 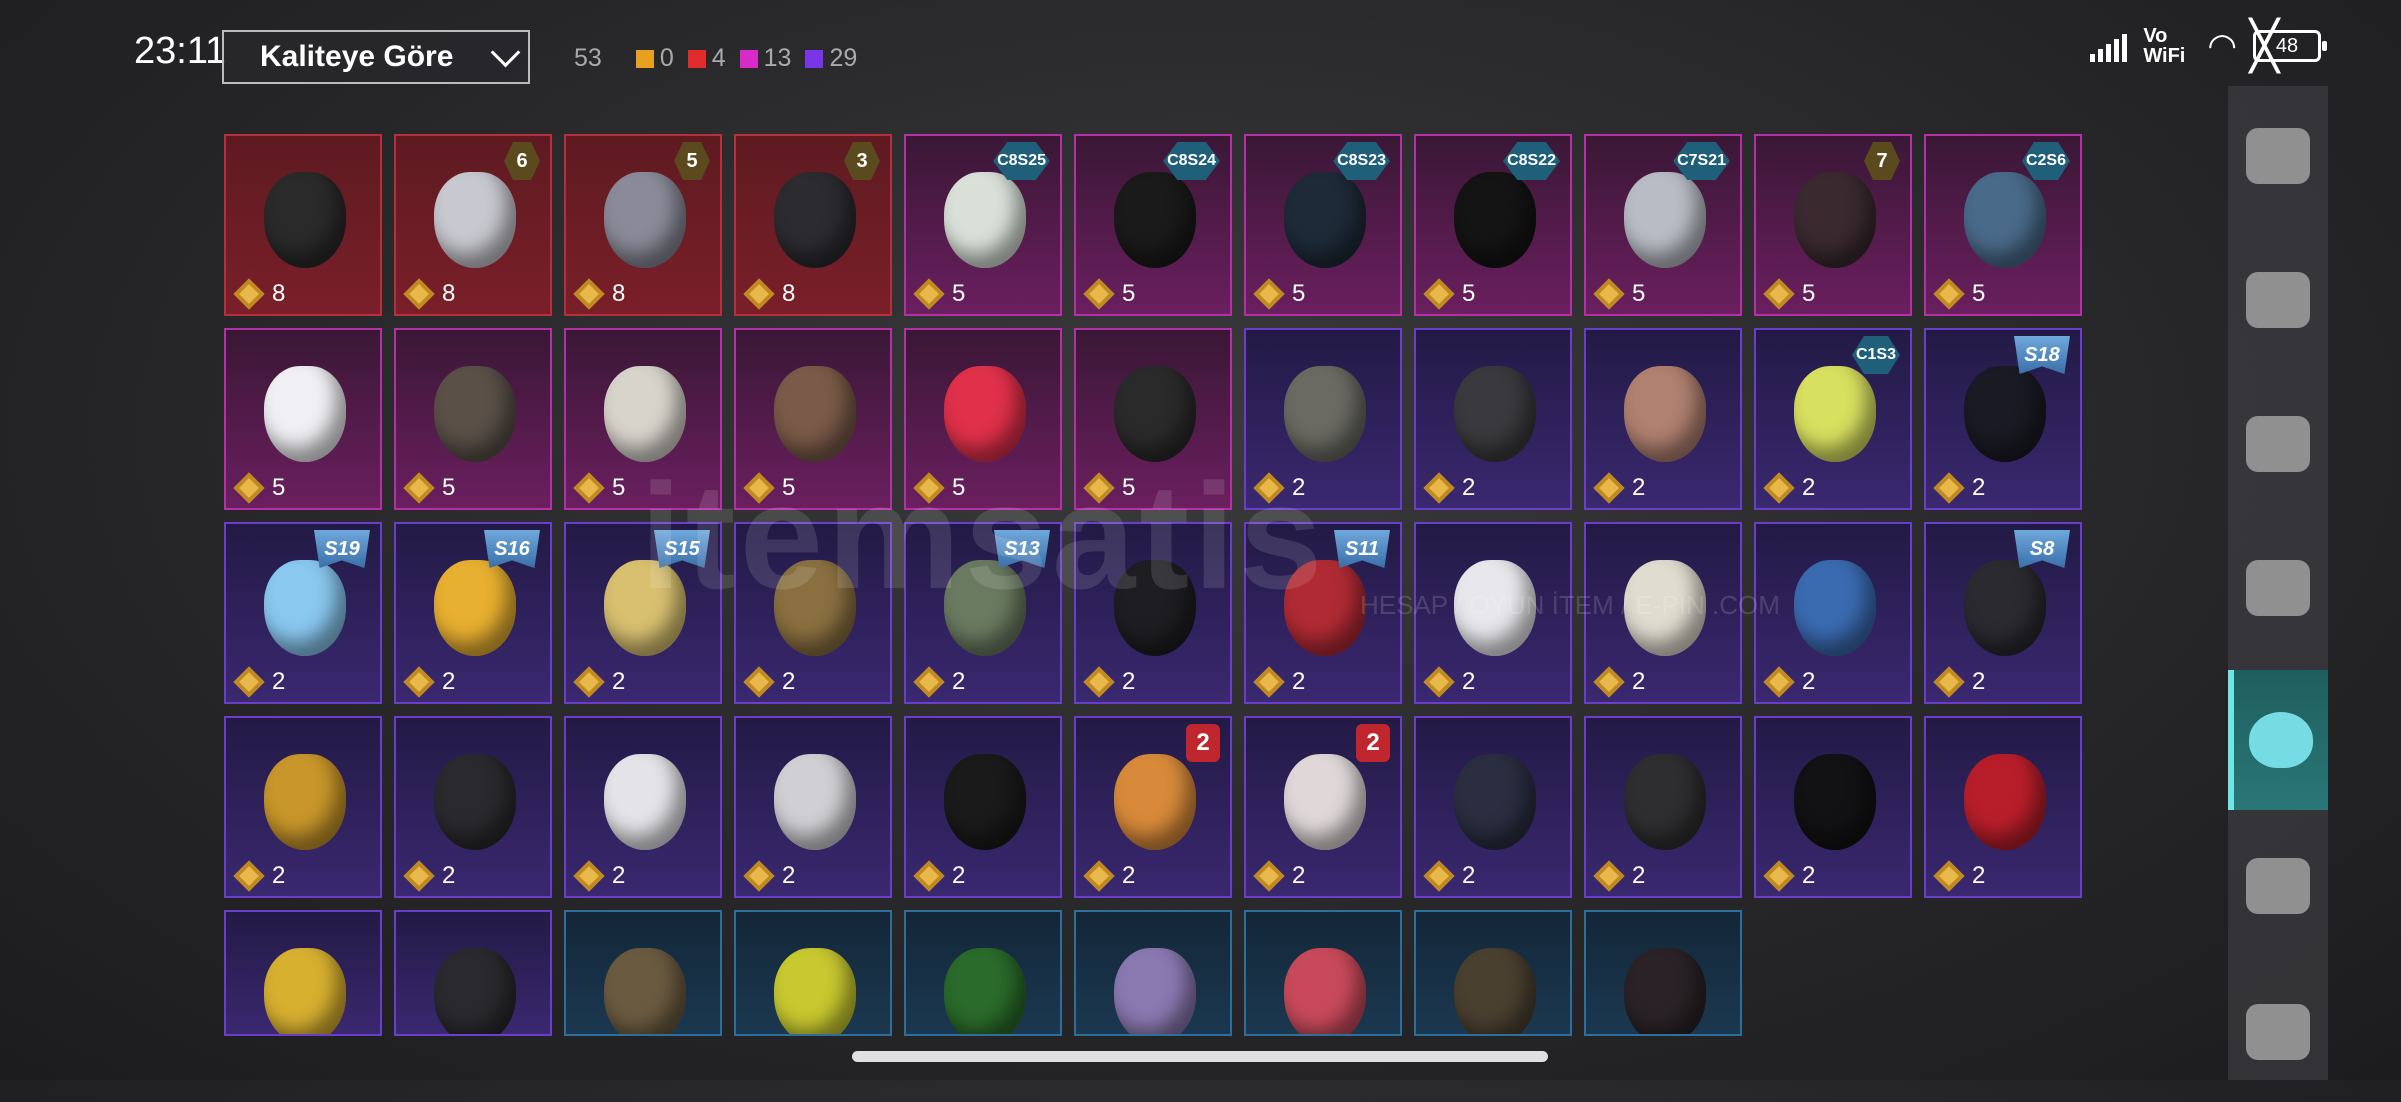 What do you see at coordinates (768, 294) in the screenshot?
I see `item-value: 8` at bounding box center [768, 294].